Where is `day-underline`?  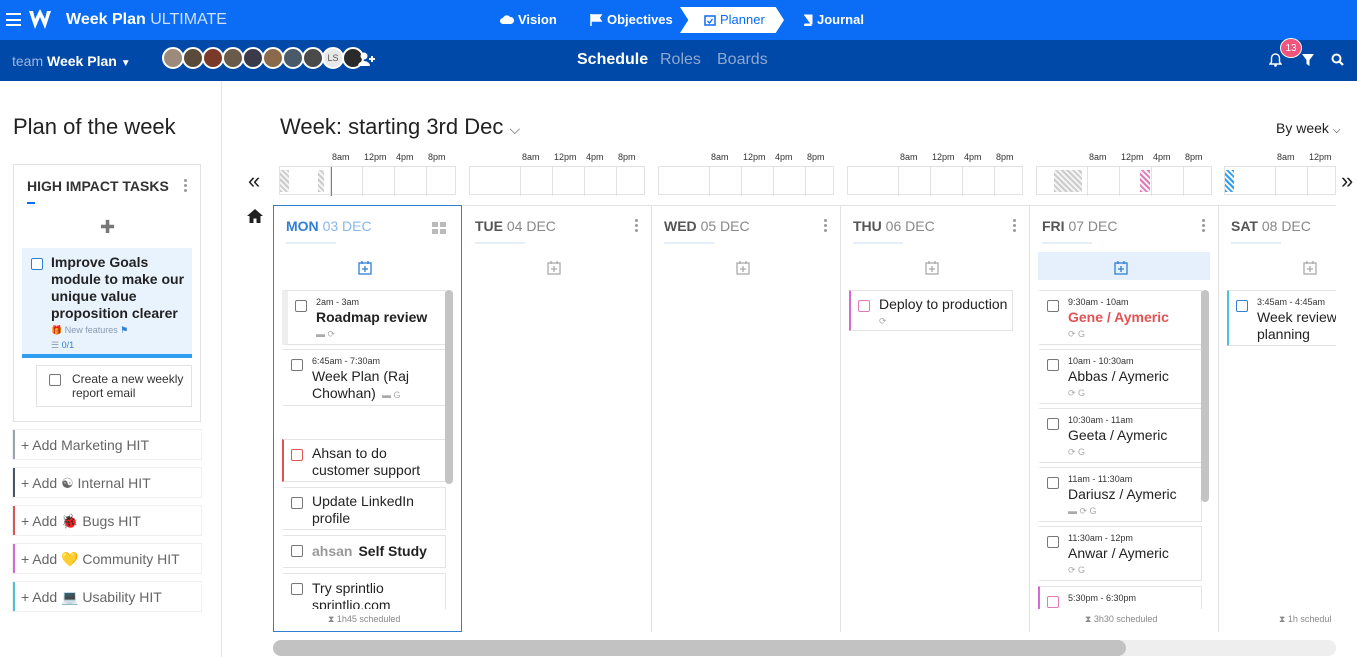
day-underline is located at coordinates (311, 243).